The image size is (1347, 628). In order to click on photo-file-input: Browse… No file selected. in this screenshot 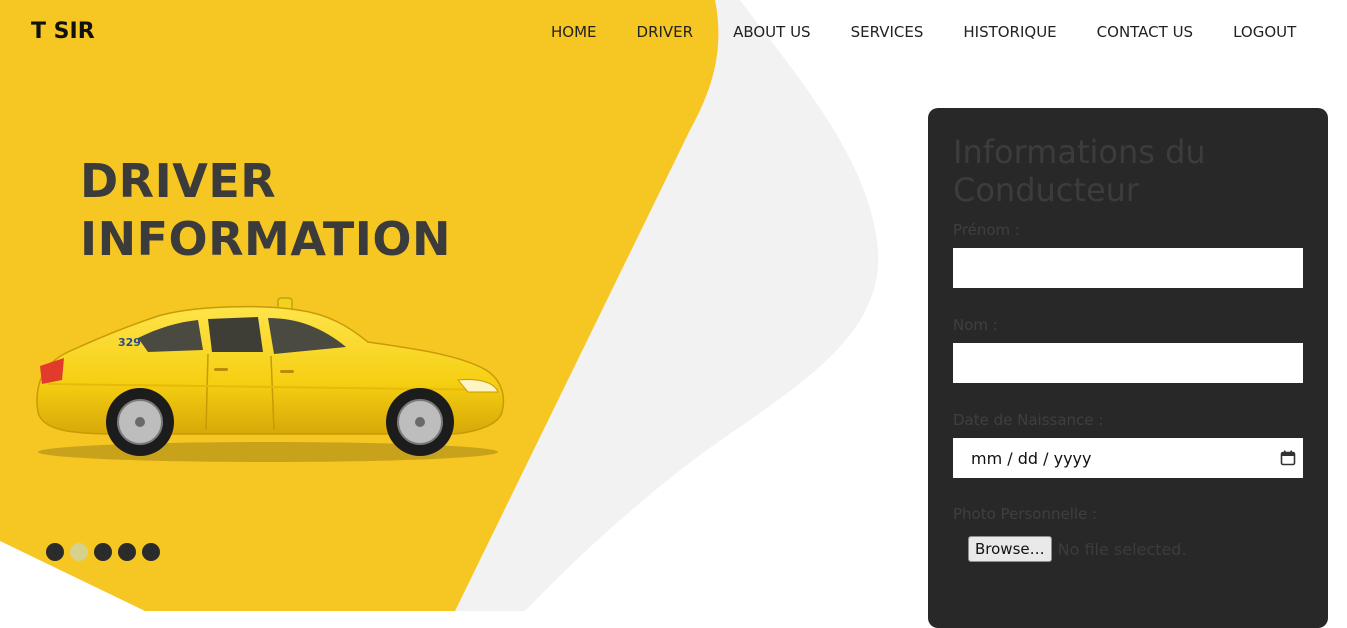, I will do `click(1135, 549)`.